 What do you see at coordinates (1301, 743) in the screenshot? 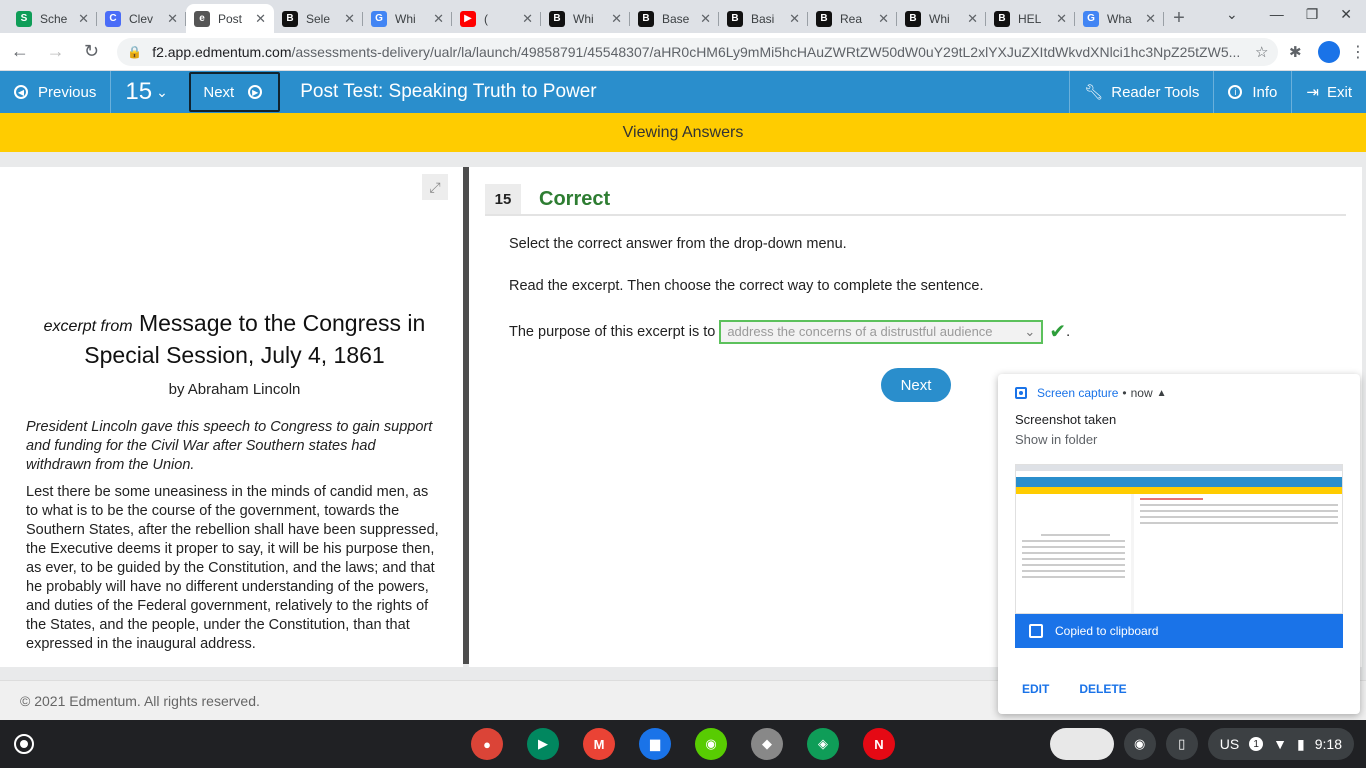
I see `battery-icon: ▮` at bounding box center [1301, 743].